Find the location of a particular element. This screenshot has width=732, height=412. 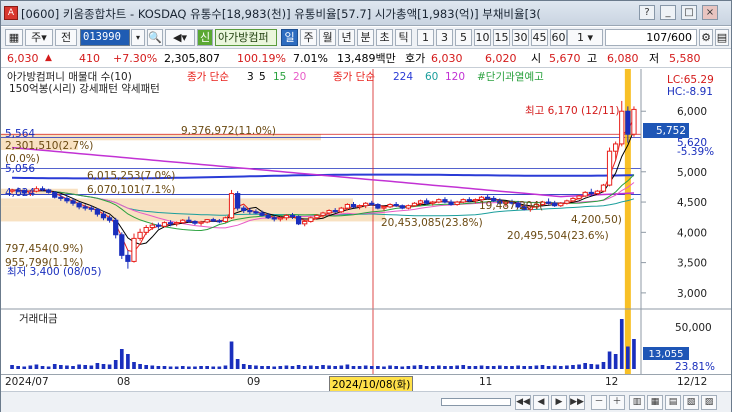

speaker-icon: ◀▾ is located at coordinates (180, 37).